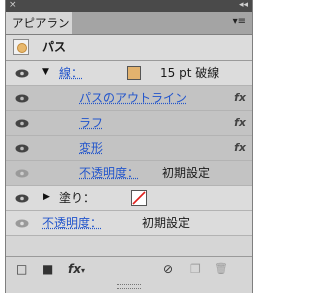  I want to click on delete-item-icon: 🗑, so click(221, 269).